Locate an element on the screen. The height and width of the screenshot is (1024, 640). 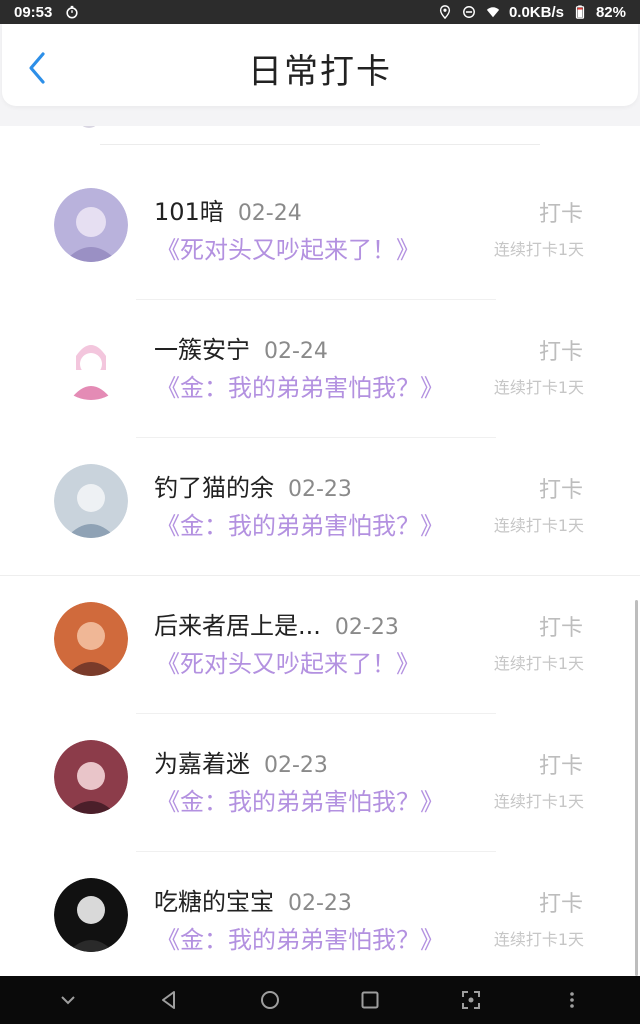
partial-avatar is located at coordinates (89, 127).